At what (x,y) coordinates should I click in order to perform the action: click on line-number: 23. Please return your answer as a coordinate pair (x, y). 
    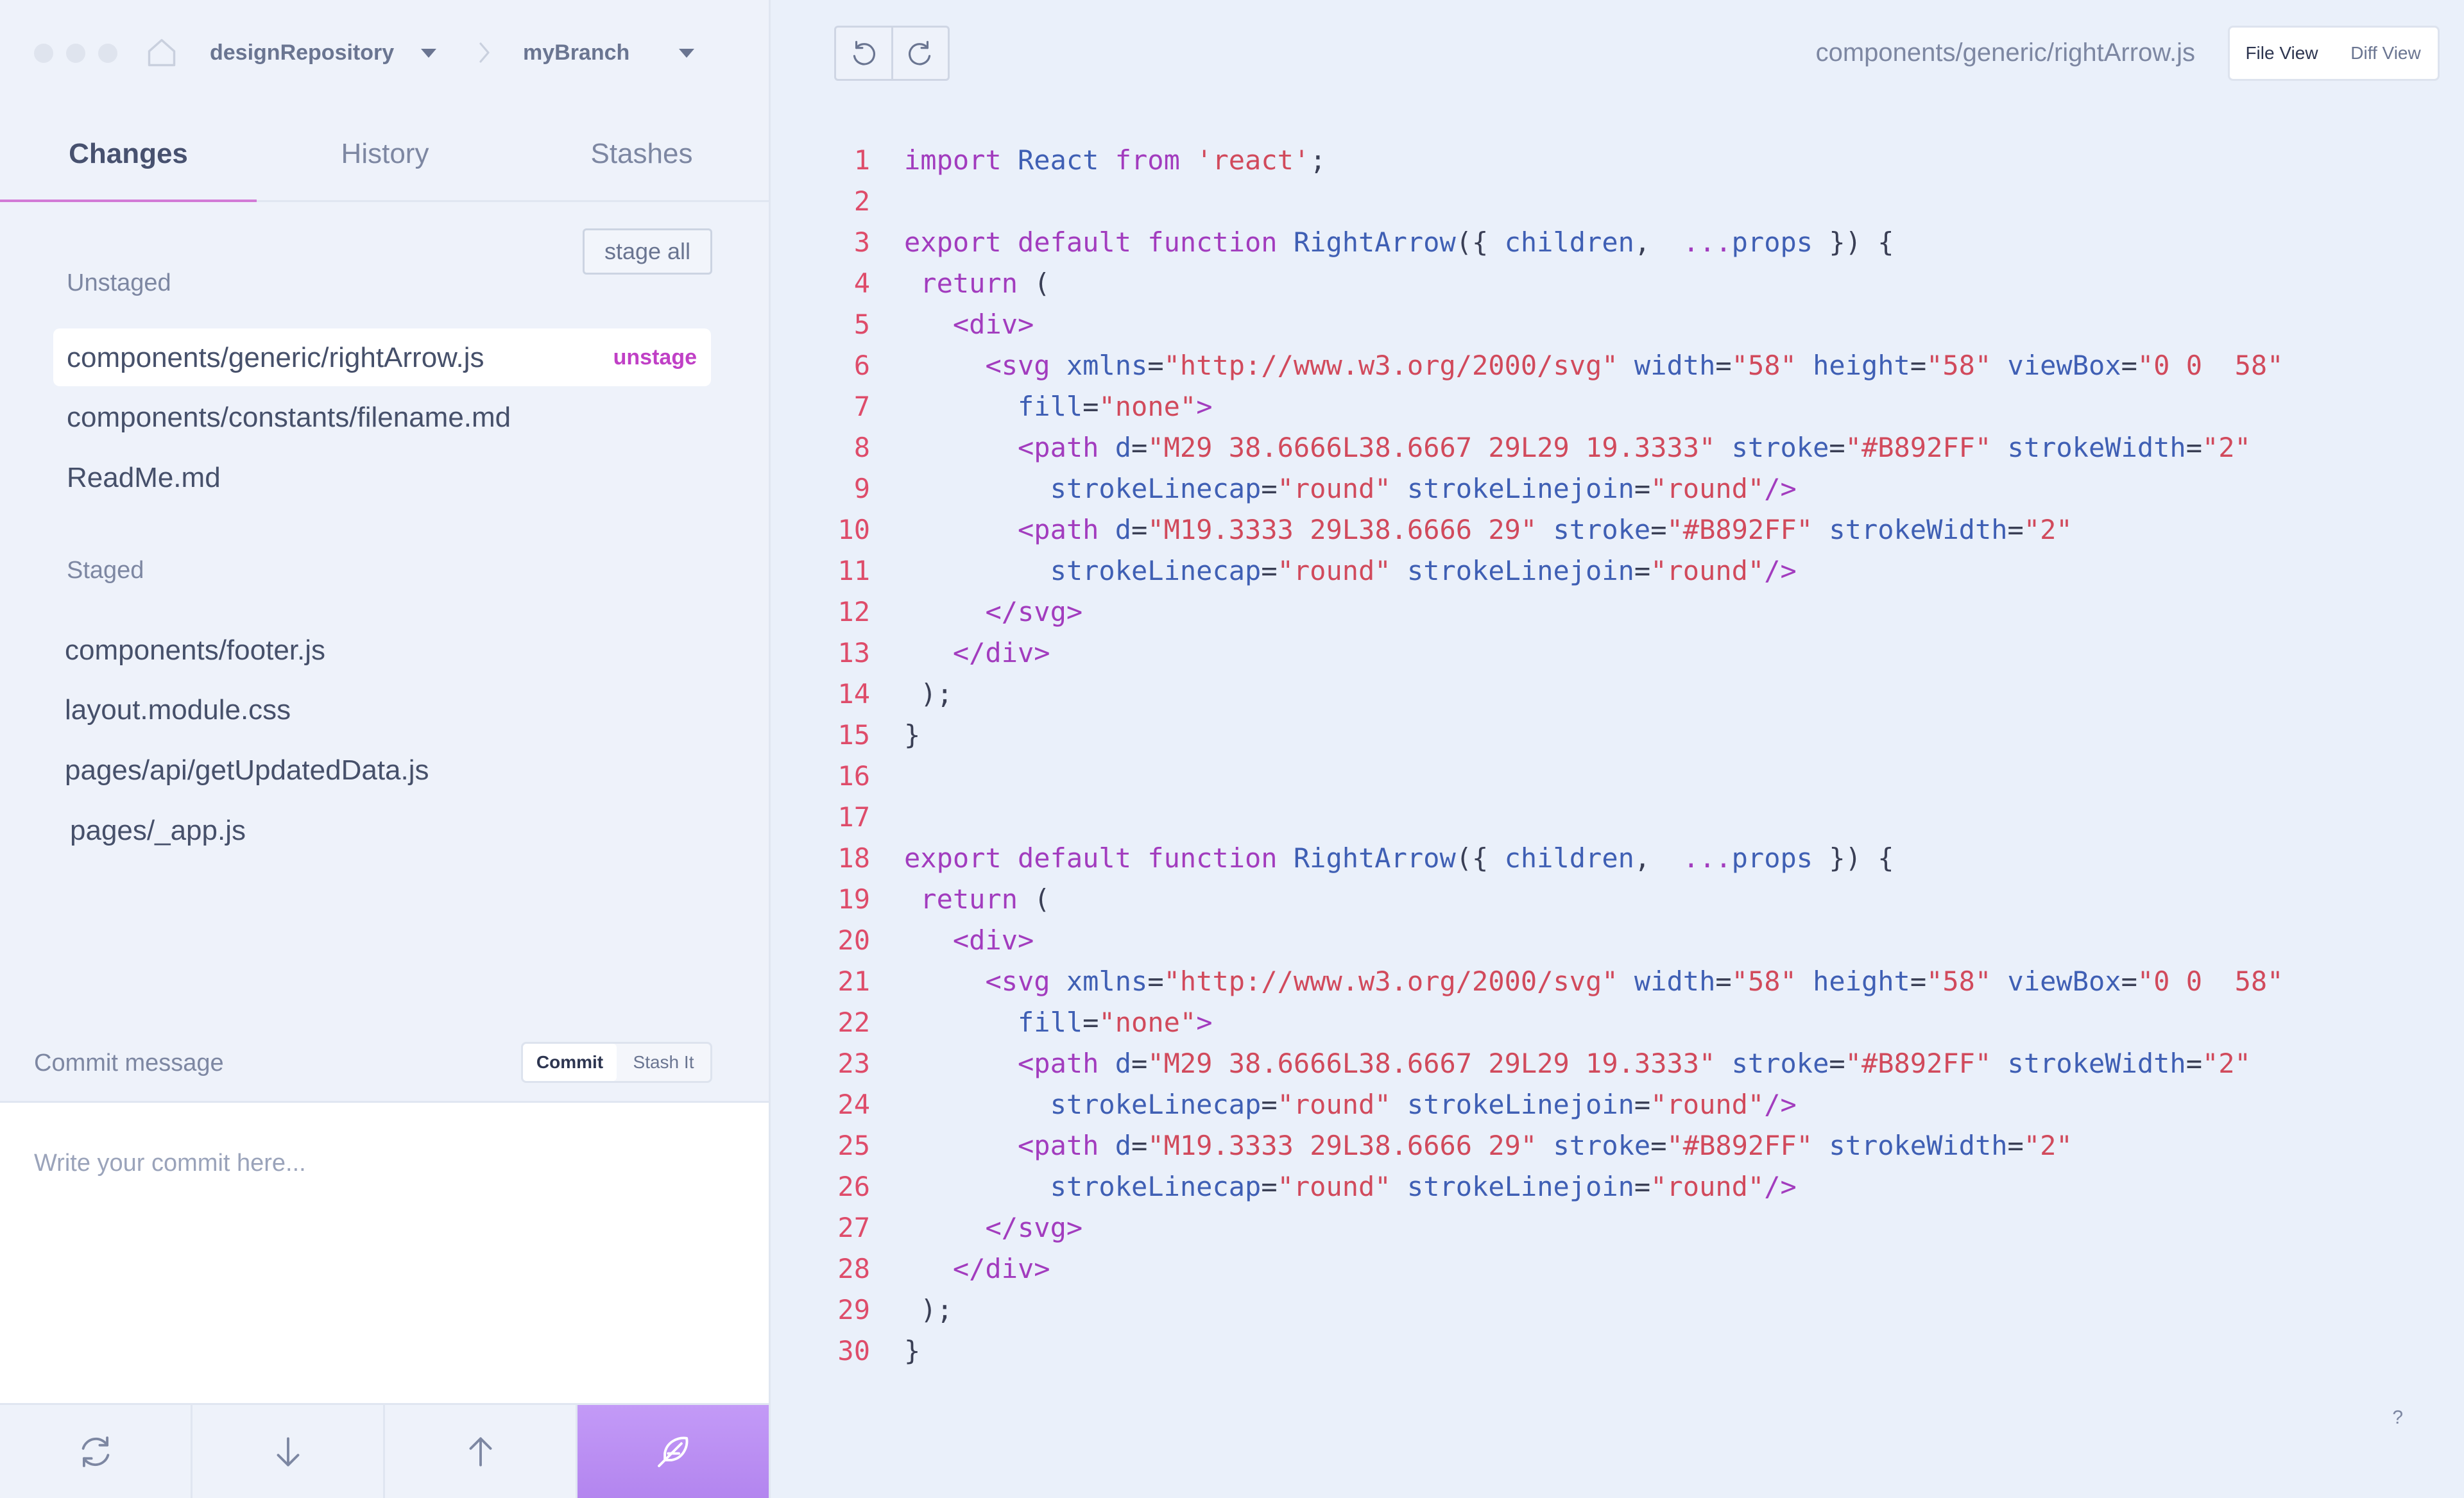
    Looking at the image, I should click on (854, 1063).